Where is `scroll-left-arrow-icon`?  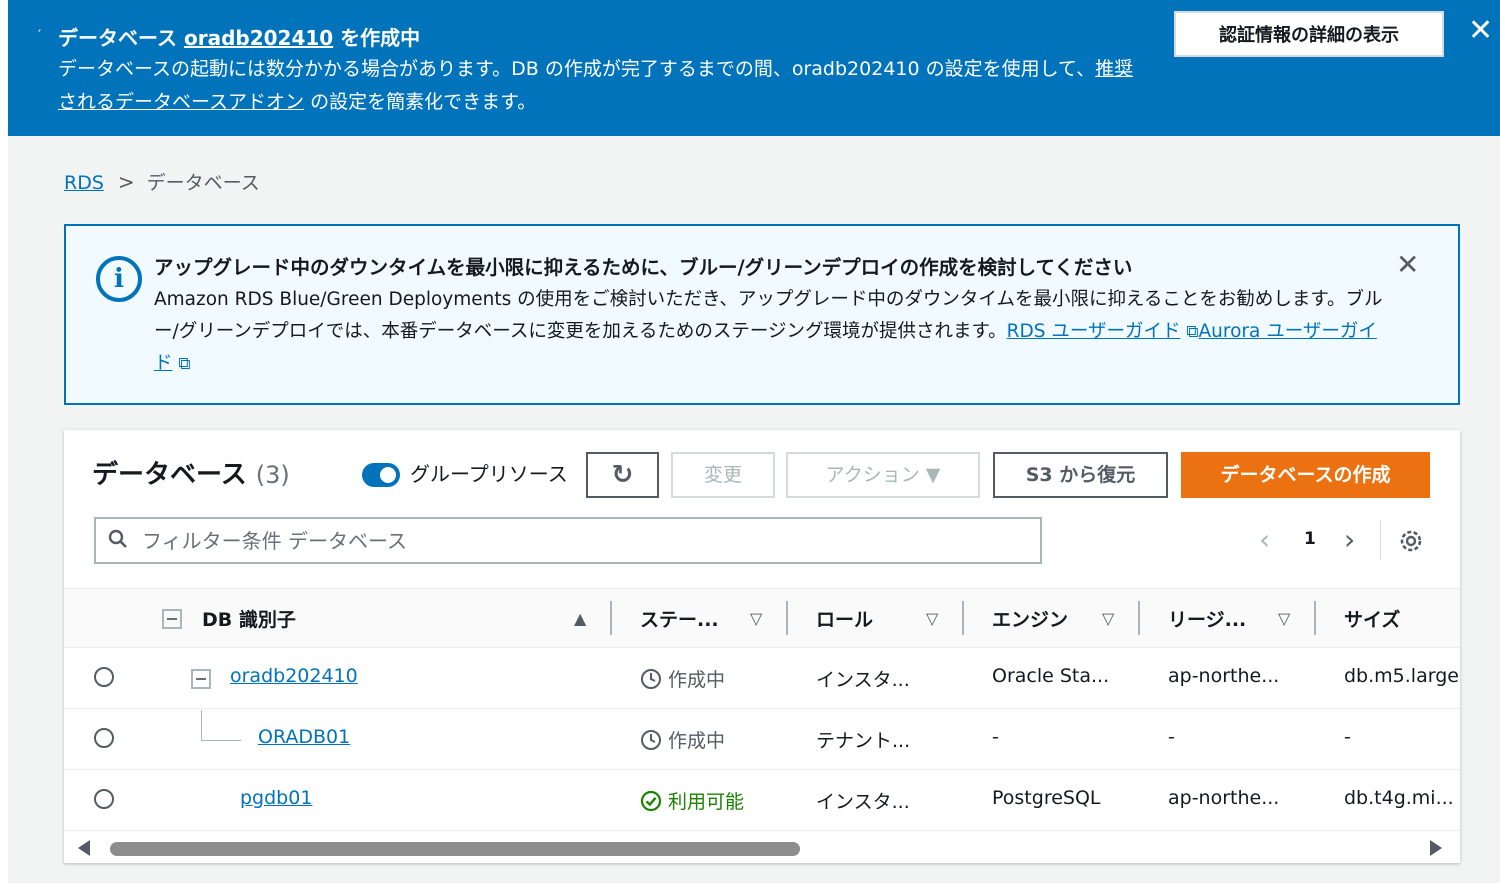 scroll-left-arrow-icon is located at coordinates (84, 848).